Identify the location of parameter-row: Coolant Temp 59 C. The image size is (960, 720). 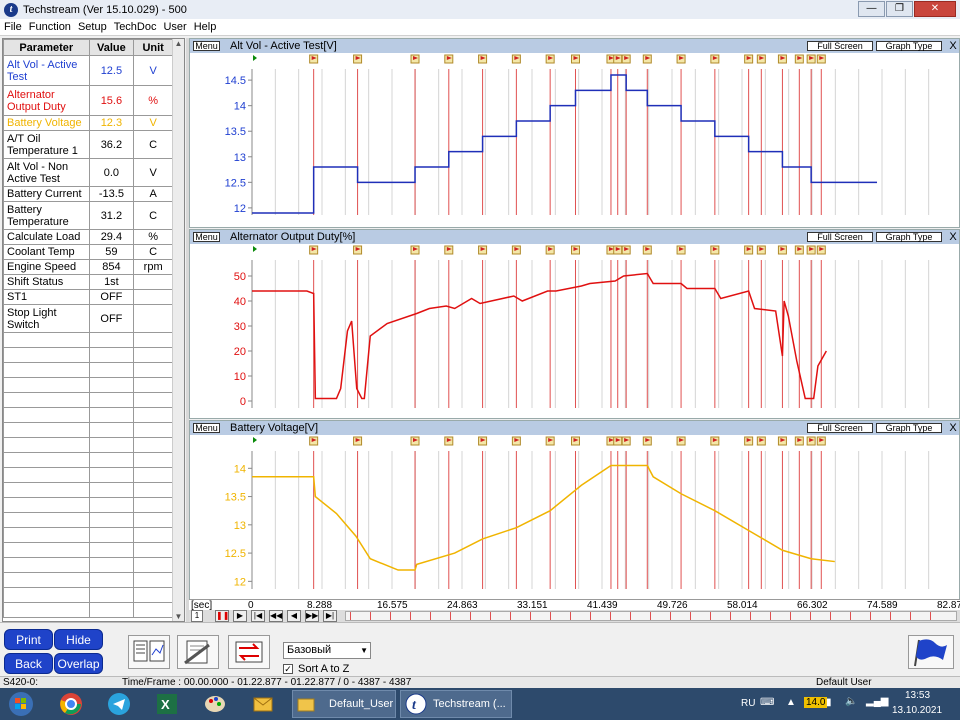
(88, 252).